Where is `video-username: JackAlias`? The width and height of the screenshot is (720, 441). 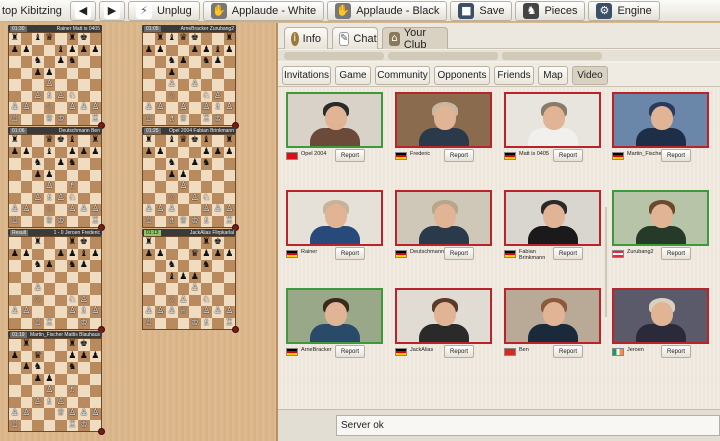 video-username: JackAlias is located at coordinates (429, 350).